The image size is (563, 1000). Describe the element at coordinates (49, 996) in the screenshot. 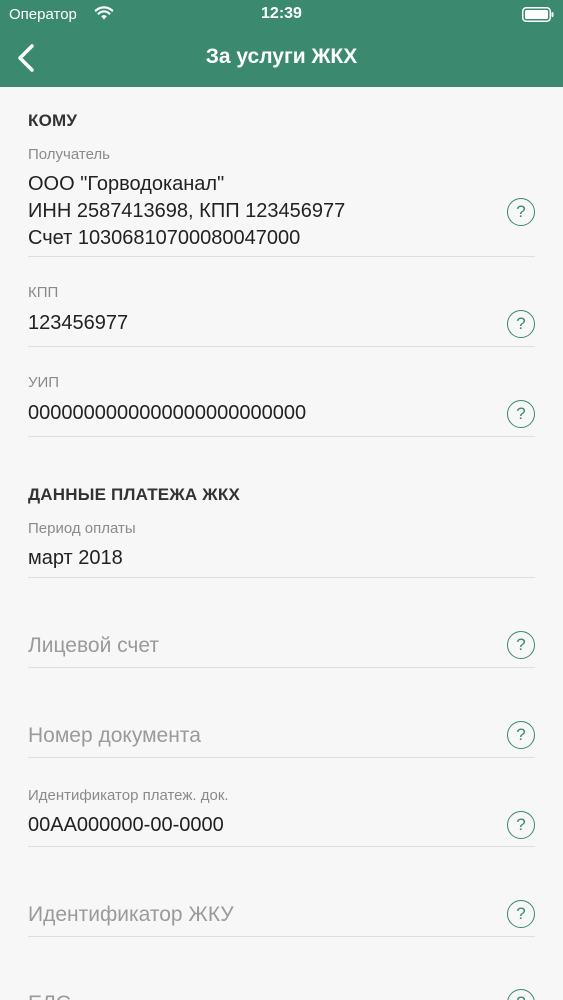

I see `els-placeholder: ЕЛС` at that location.